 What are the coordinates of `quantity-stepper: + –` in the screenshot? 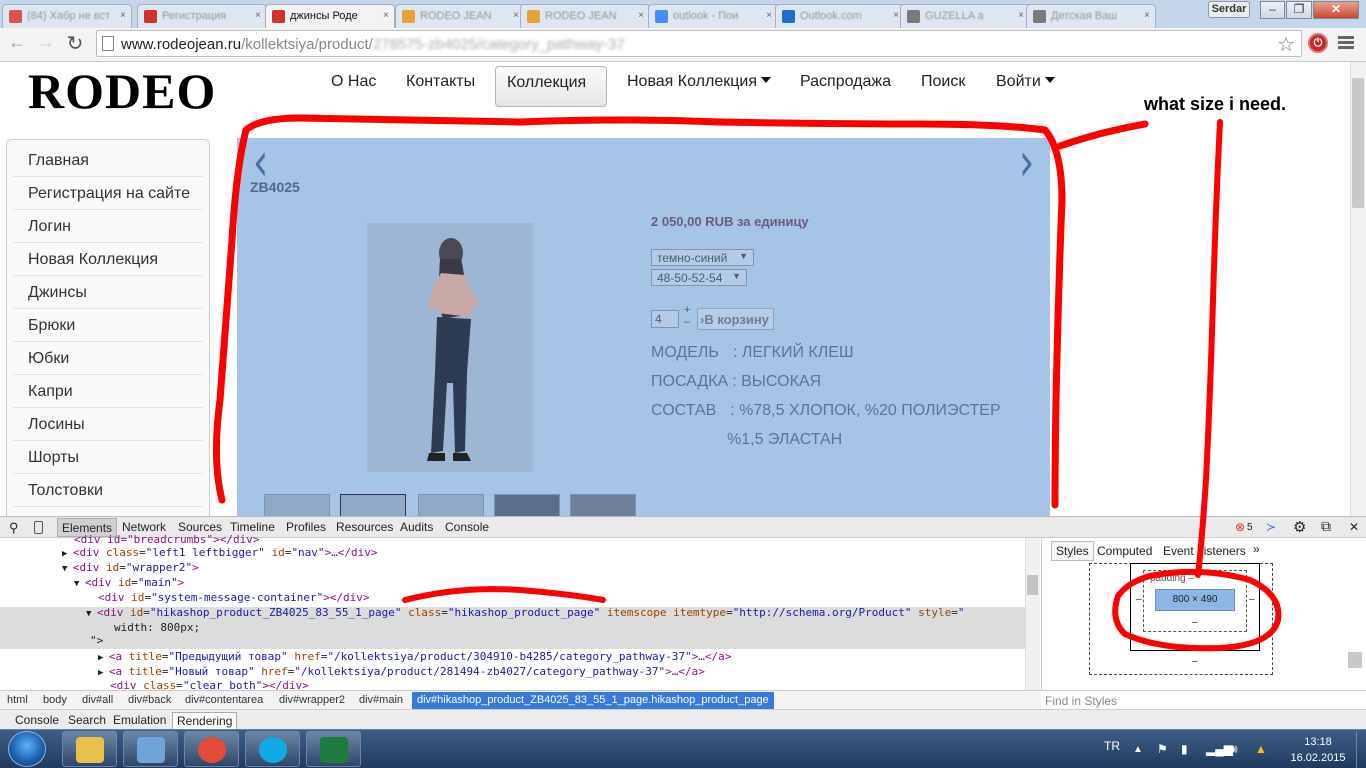 It's located at (687, 316).